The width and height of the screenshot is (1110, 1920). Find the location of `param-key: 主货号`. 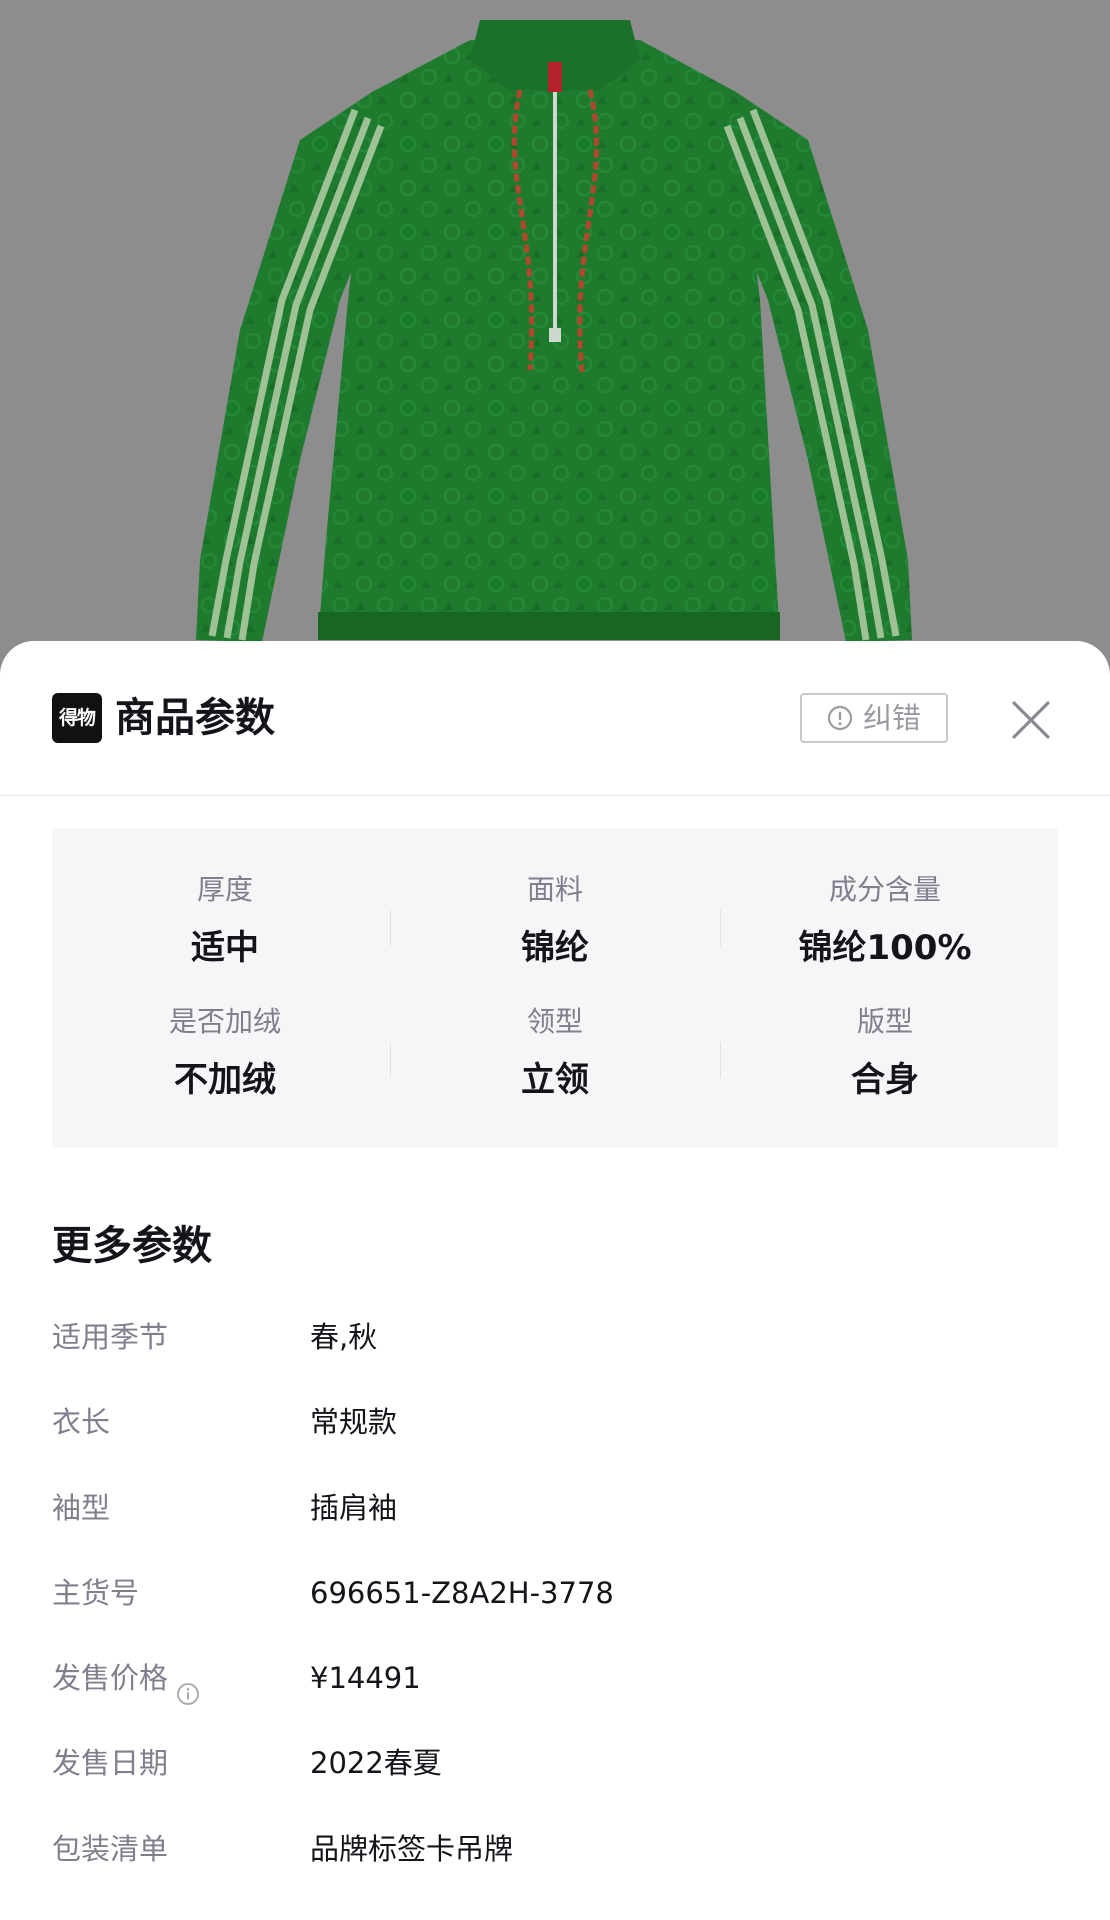

param-key: 主货号 is located at coordinates (96, 1593).